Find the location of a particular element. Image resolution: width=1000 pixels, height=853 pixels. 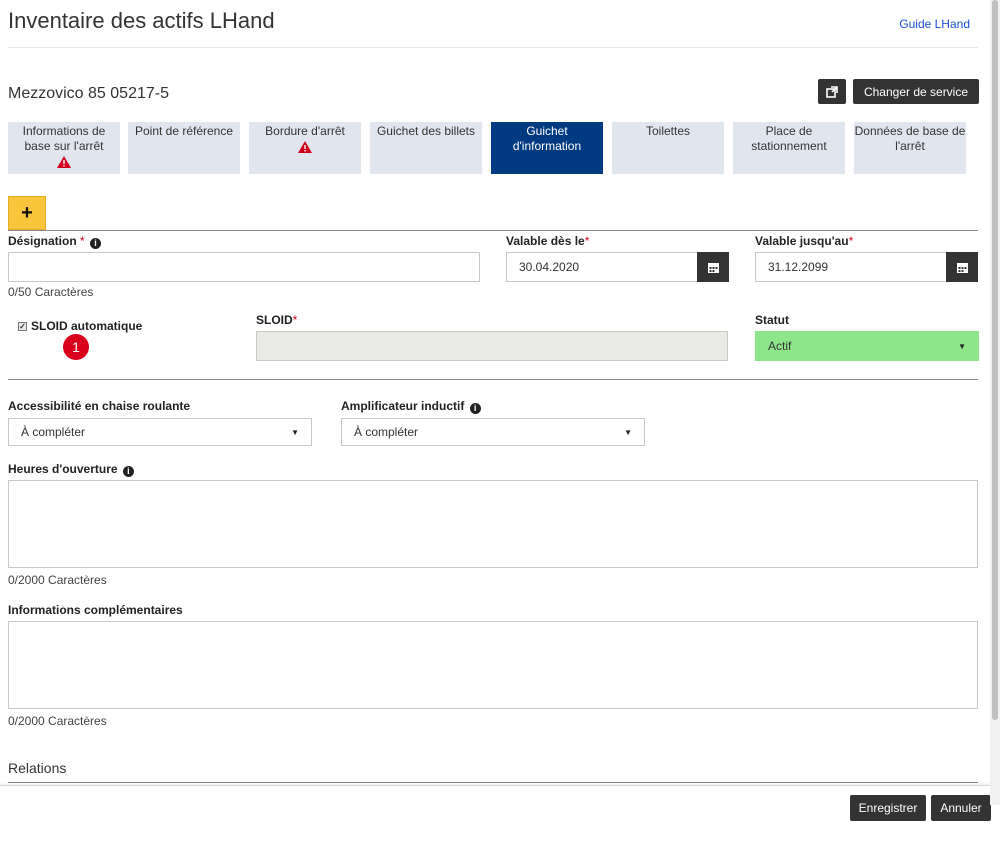

tab-label: Bordure d'arrêt is located at coordinates (305, 131).